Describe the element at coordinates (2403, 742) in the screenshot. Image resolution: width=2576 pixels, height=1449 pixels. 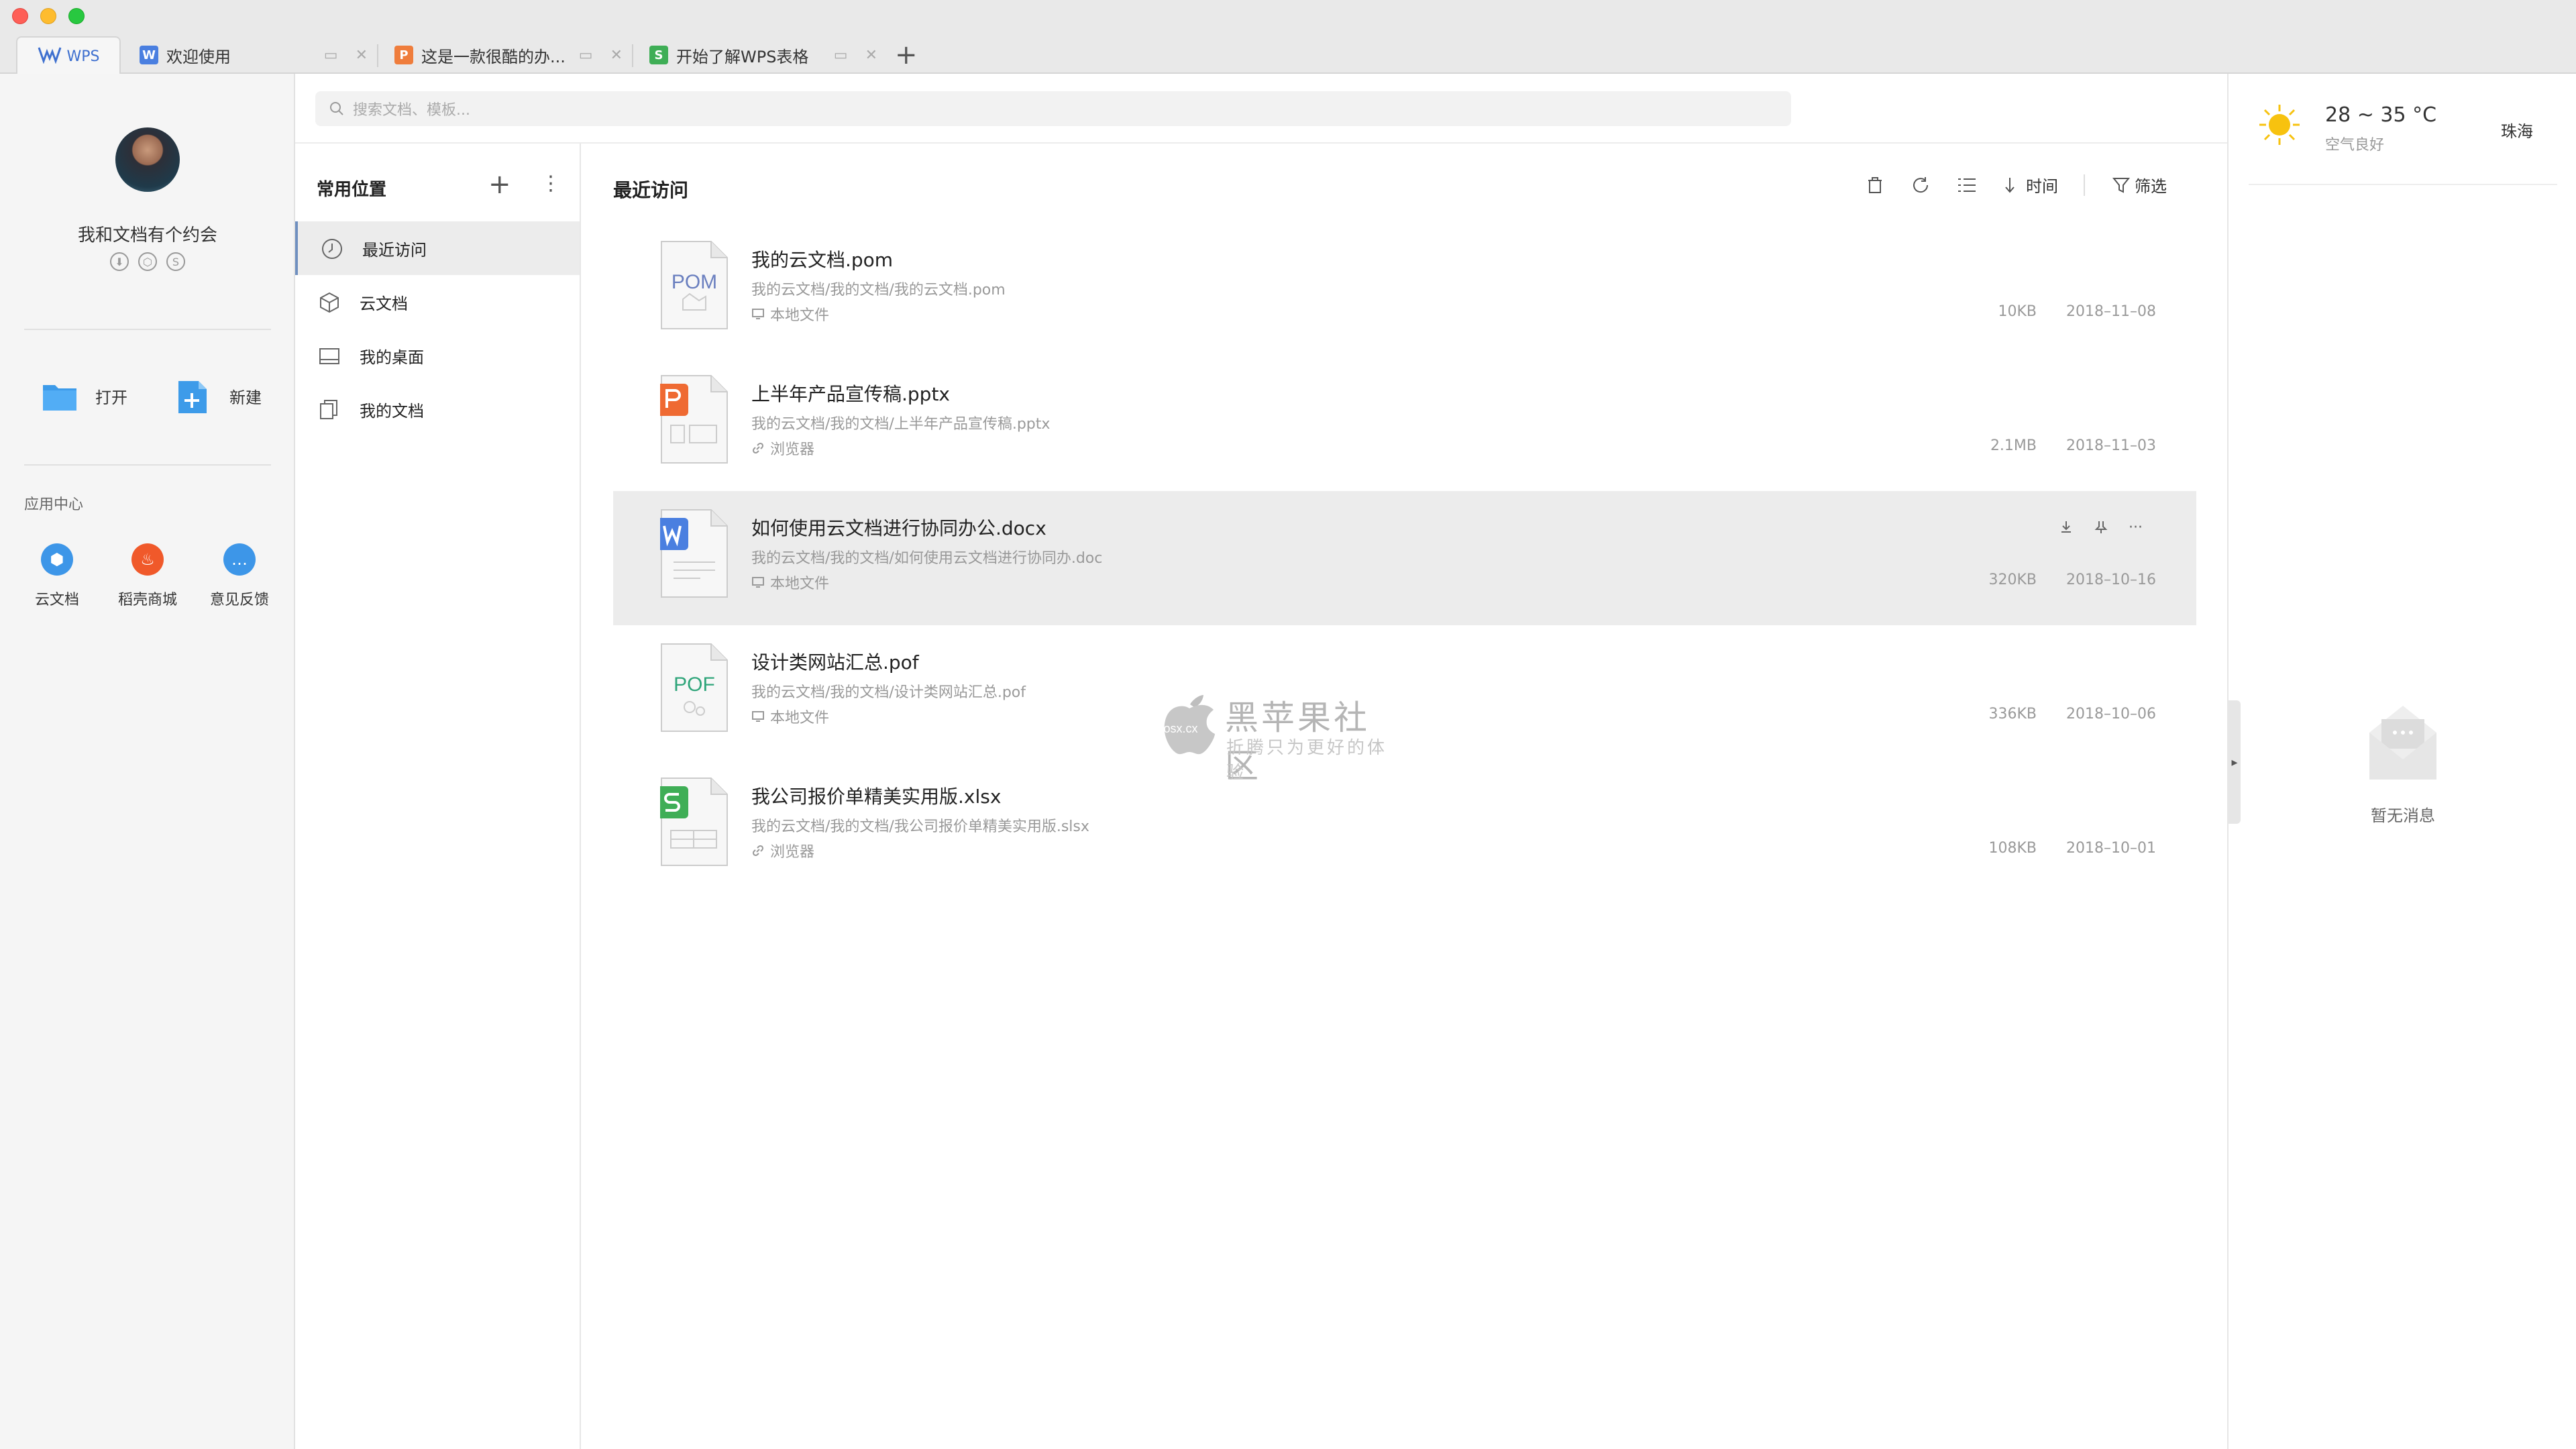
I see `envelope-icon` at that location.